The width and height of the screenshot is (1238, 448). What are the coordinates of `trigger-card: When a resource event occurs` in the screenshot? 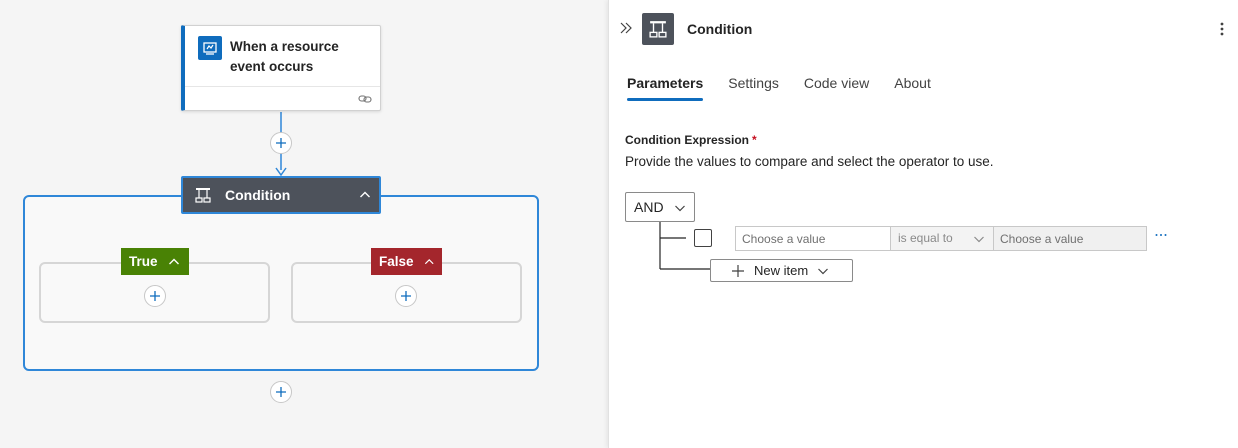 It's located at (281, 68).